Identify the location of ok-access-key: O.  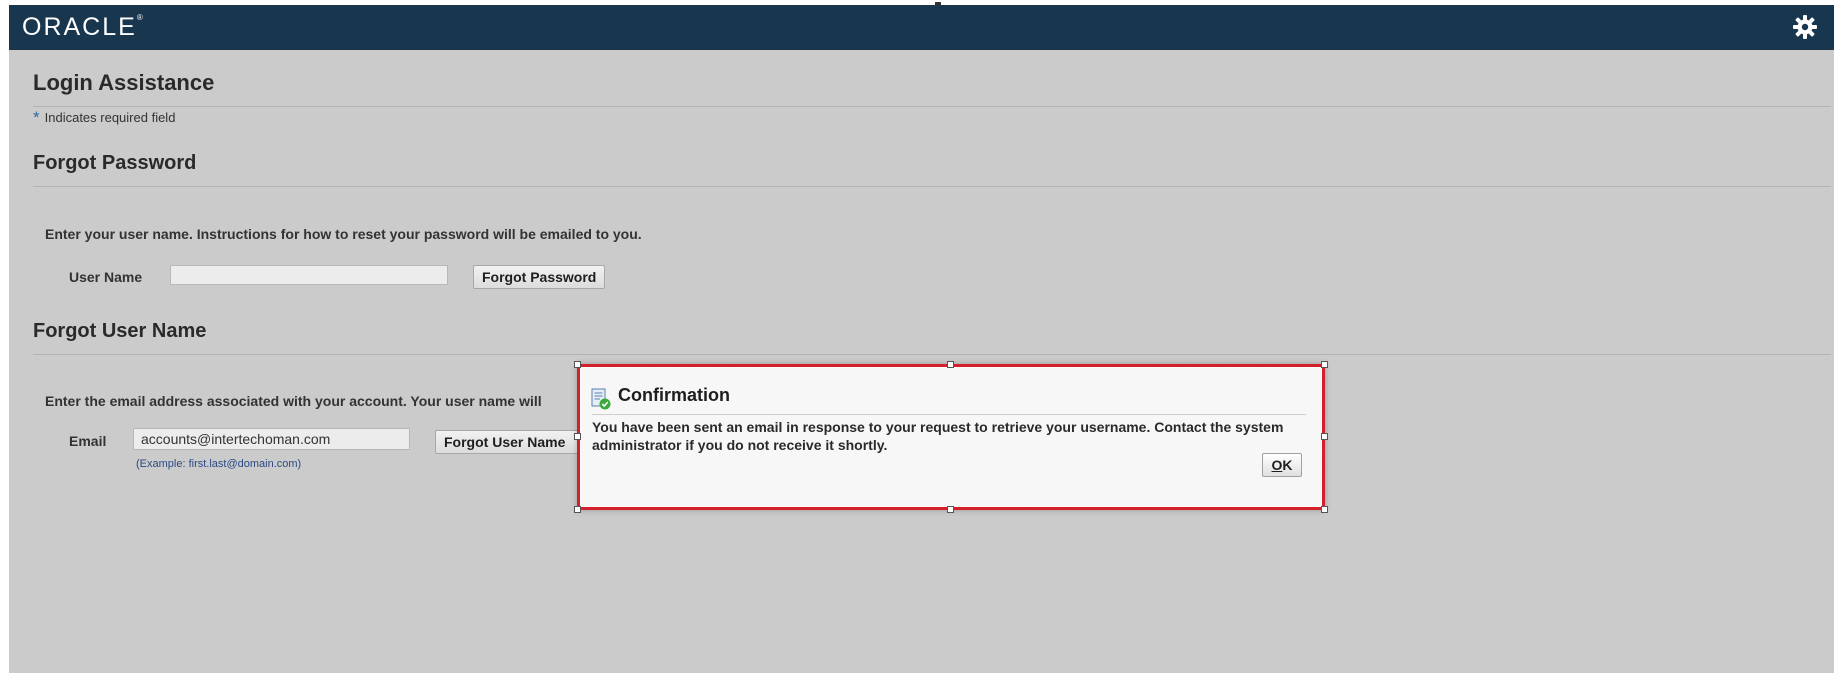
(1277, 465).